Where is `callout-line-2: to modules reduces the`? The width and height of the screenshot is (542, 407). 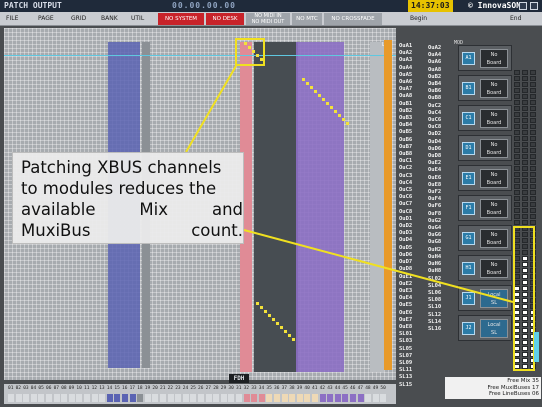 callout-line-2: to modules reduces the is located at coordinates (119, 188).